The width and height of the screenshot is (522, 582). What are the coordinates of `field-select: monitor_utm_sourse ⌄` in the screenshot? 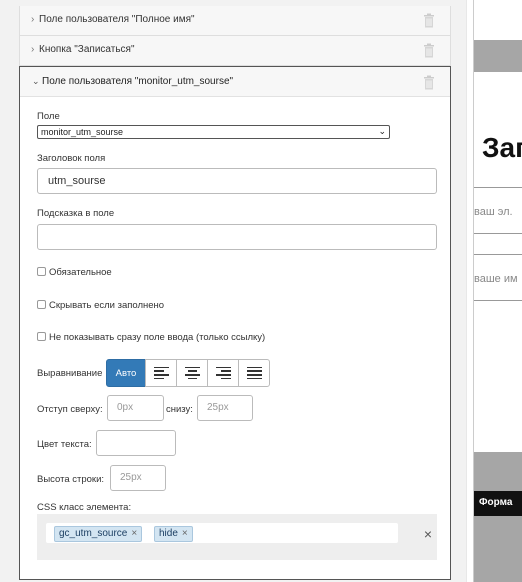 It's located at (213, 132).